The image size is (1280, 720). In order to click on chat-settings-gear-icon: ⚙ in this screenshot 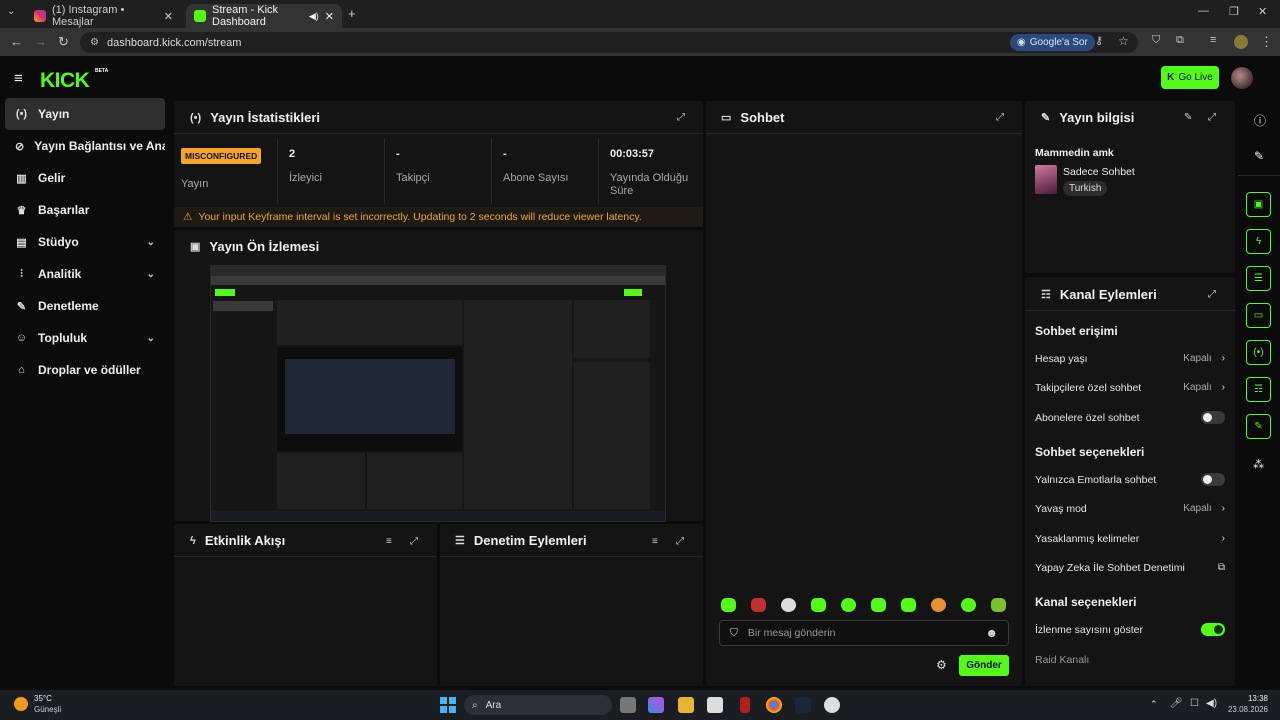, I will do `click(941, 665)`.